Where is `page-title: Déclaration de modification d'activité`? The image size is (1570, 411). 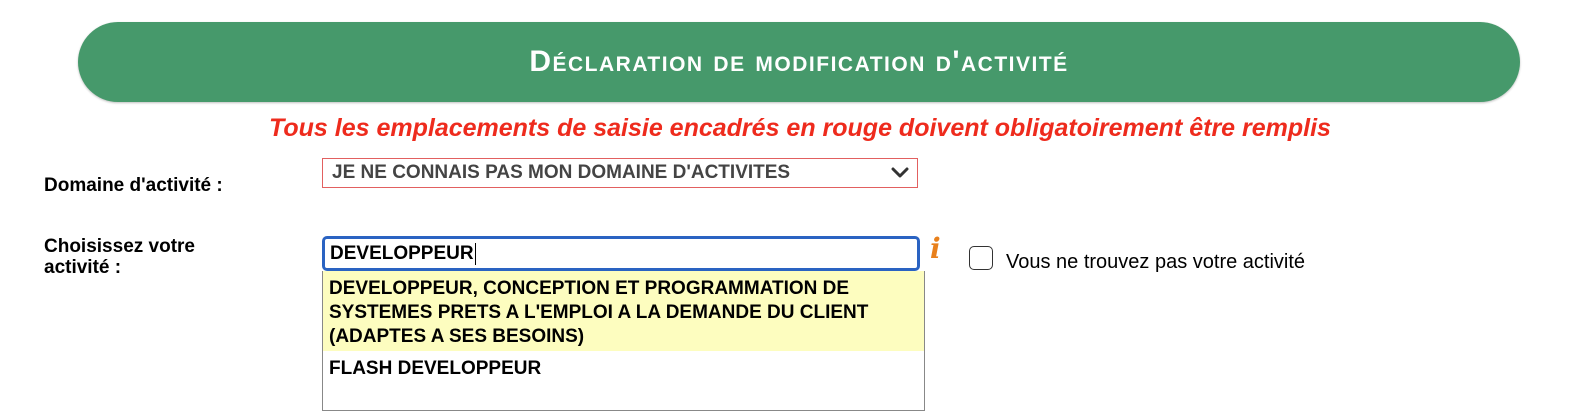 page-title: Déclaration de modification d'activité is located at coordinates (799, 61).